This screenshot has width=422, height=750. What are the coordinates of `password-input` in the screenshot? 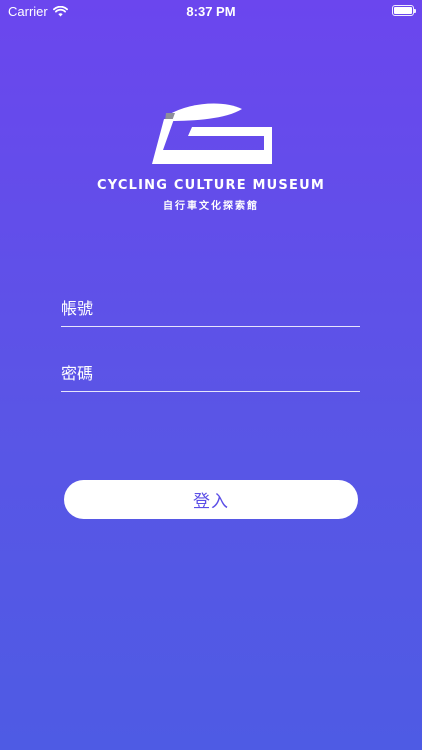 It's located at (210, 373).